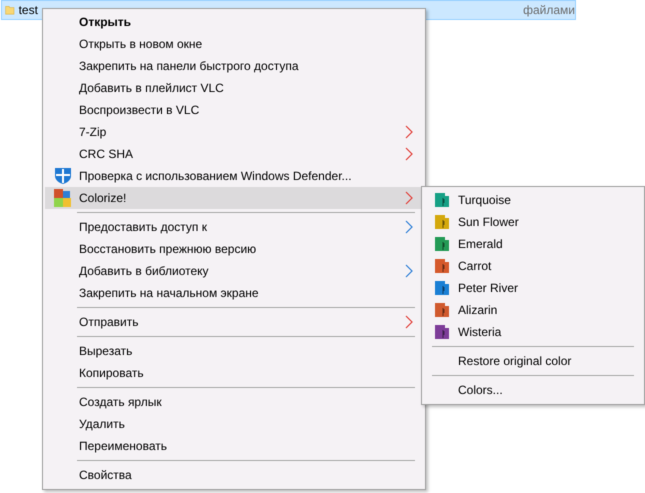 The image size is (645, 493). What do you see at coordinates (28, 10) in the screenshot?
I see `file-name: test` at bounding box center [28, 10].